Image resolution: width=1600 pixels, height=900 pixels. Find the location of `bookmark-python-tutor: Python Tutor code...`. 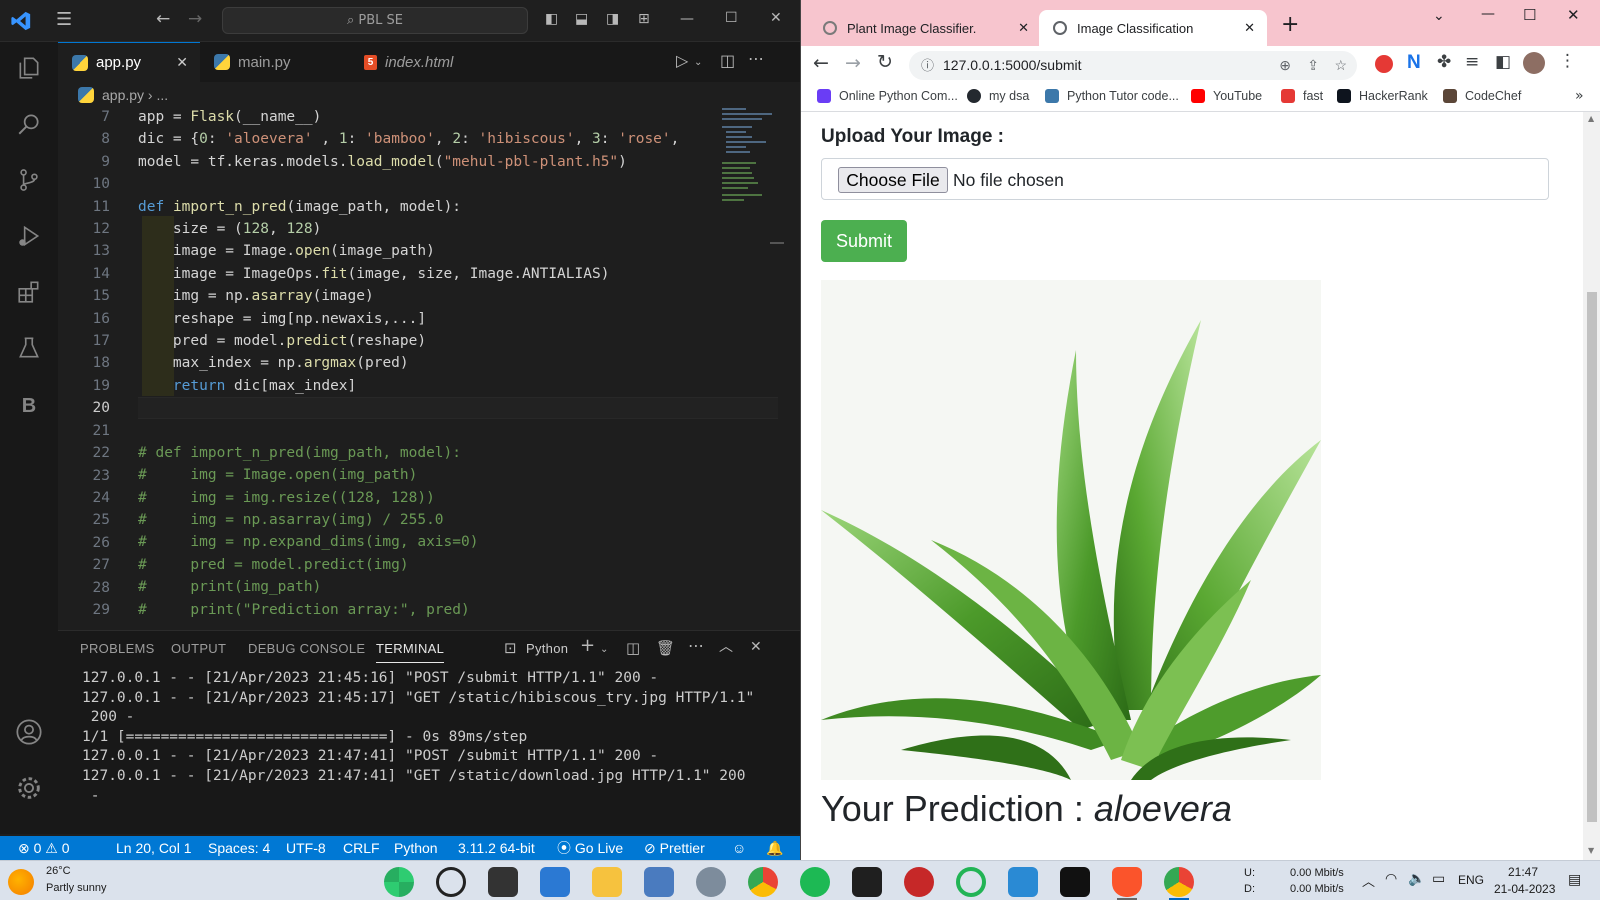

bookmark-python-tutor: Python Tutor code... is located at coordinates (1112, 96).